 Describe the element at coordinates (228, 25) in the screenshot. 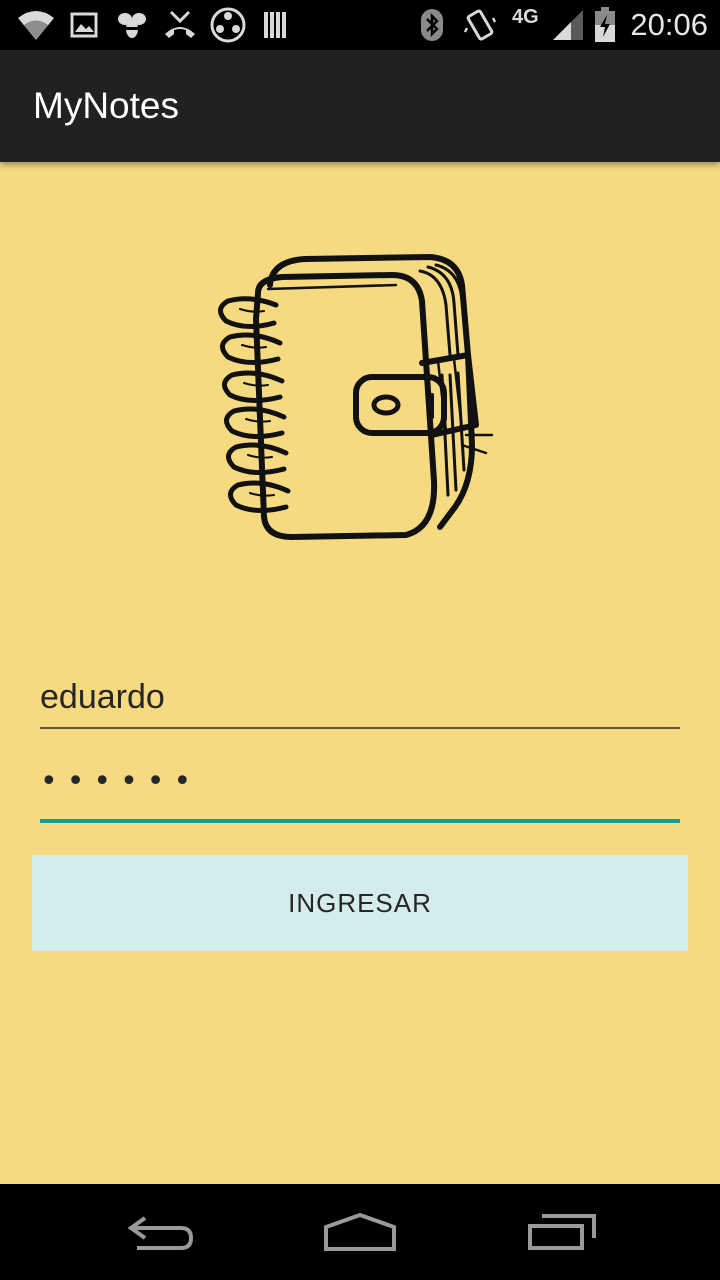

I see `media-icon` at that location.